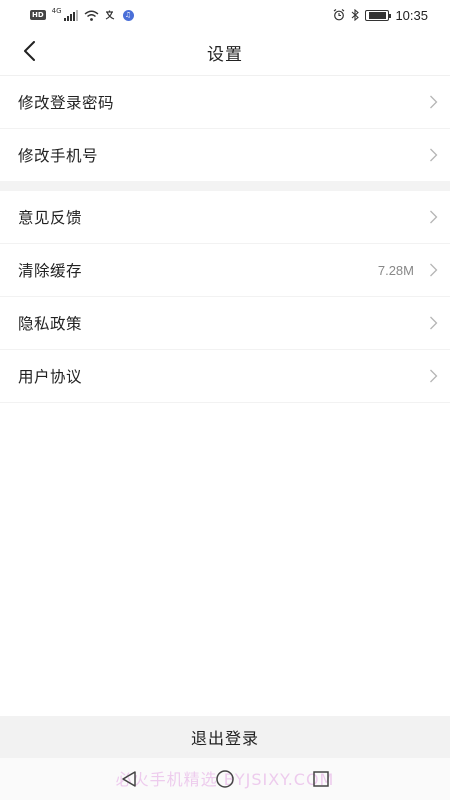 The width and height of the screenshot is (450, 800). What do you see at coordinates (355, 15) in the screenshot?
I see `bluetooth-icon` at bounding box center [355, 15].